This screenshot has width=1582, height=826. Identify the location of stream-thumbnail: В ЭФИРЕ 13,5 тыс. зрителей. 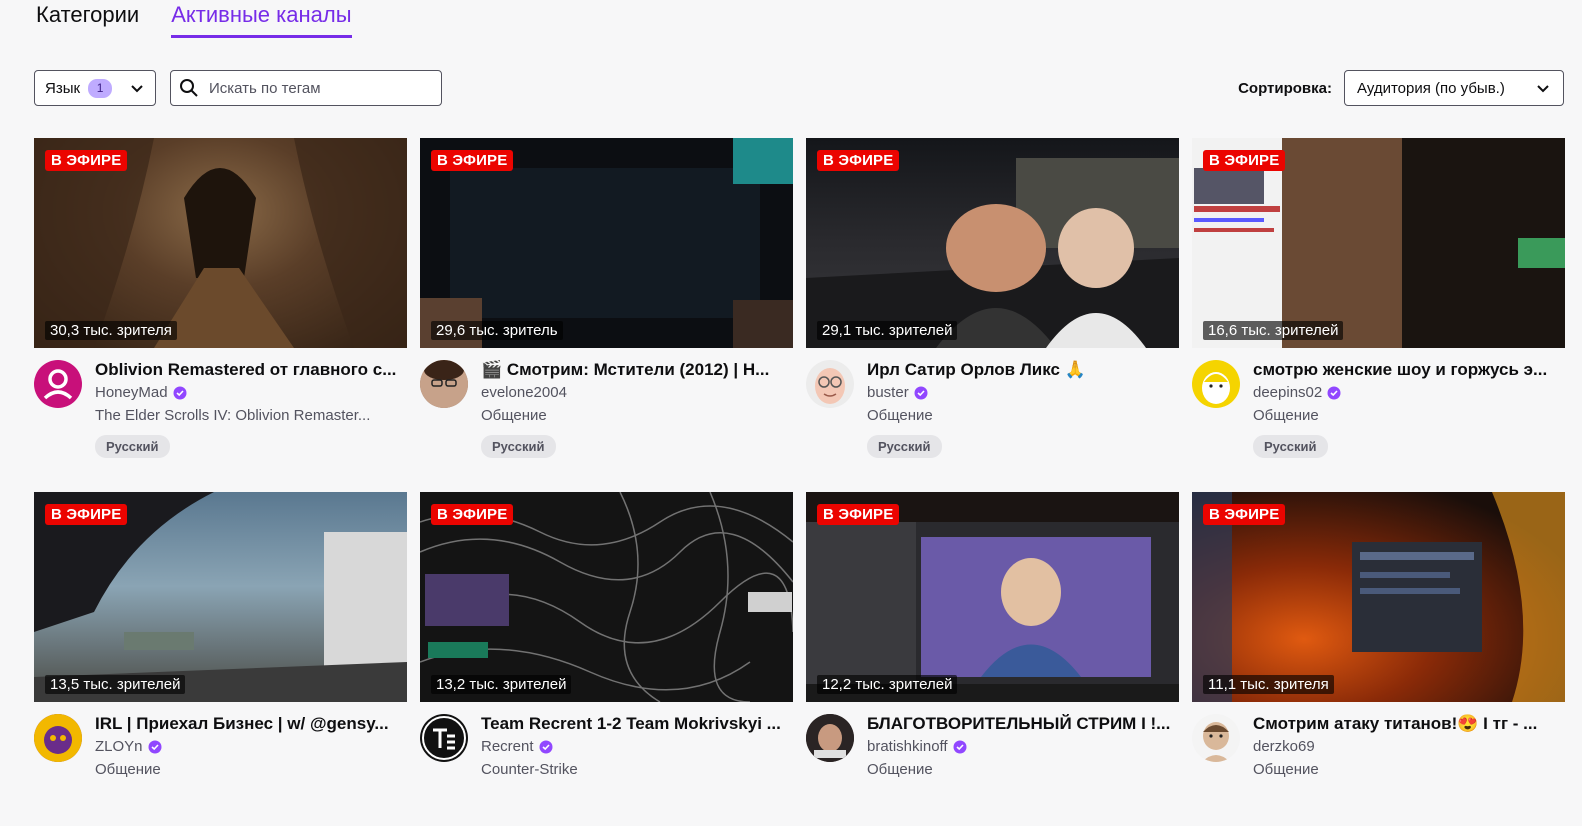
(220, 597).